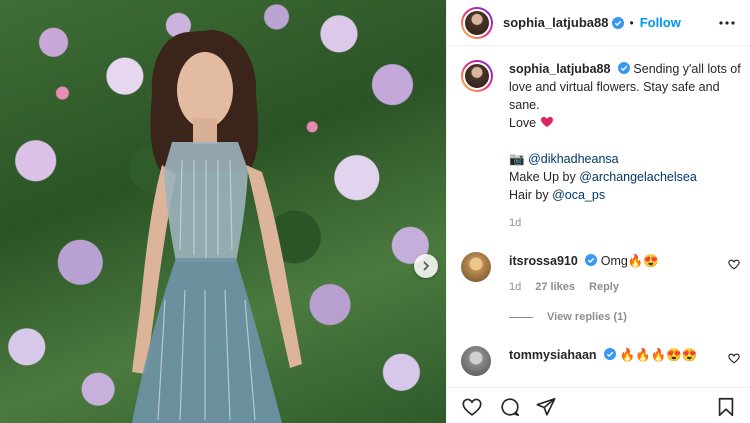 This screenshot has height=423, width=750. I want to click on post-header: sophia_latjuba88 • Follow, so click(598, 23).